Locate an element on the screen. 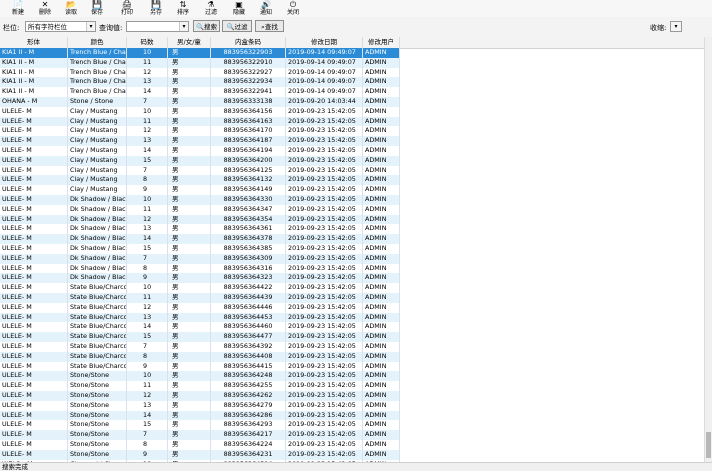 Image resolution: width=712 pixels, height=472 pixels. toolbar-icon: 🖨 is located at coordinates (127, 4).